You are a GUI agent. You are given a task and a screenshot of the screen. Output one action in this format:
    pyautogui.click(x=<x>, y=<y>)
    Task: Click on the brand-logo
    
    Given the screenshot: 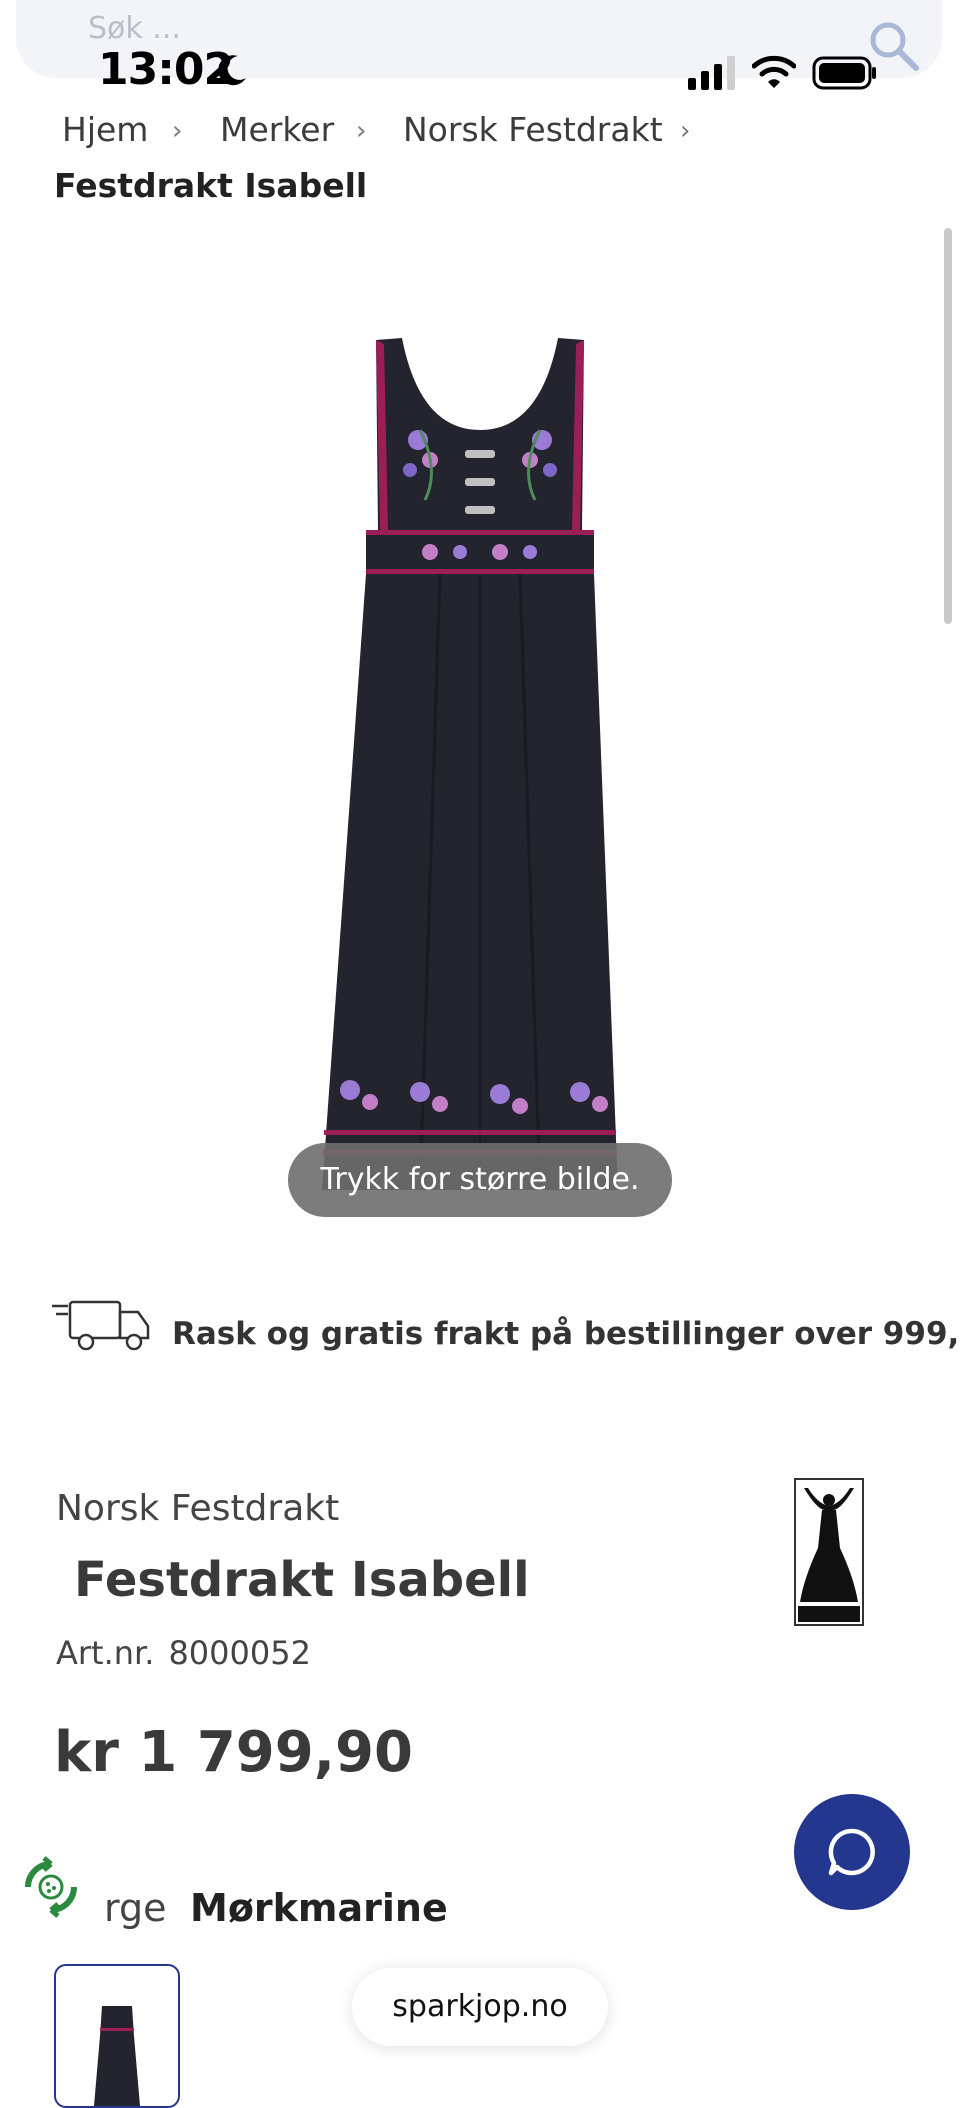 What is the action you would take?
    pyautogui.click(x=829, y=1552)
    